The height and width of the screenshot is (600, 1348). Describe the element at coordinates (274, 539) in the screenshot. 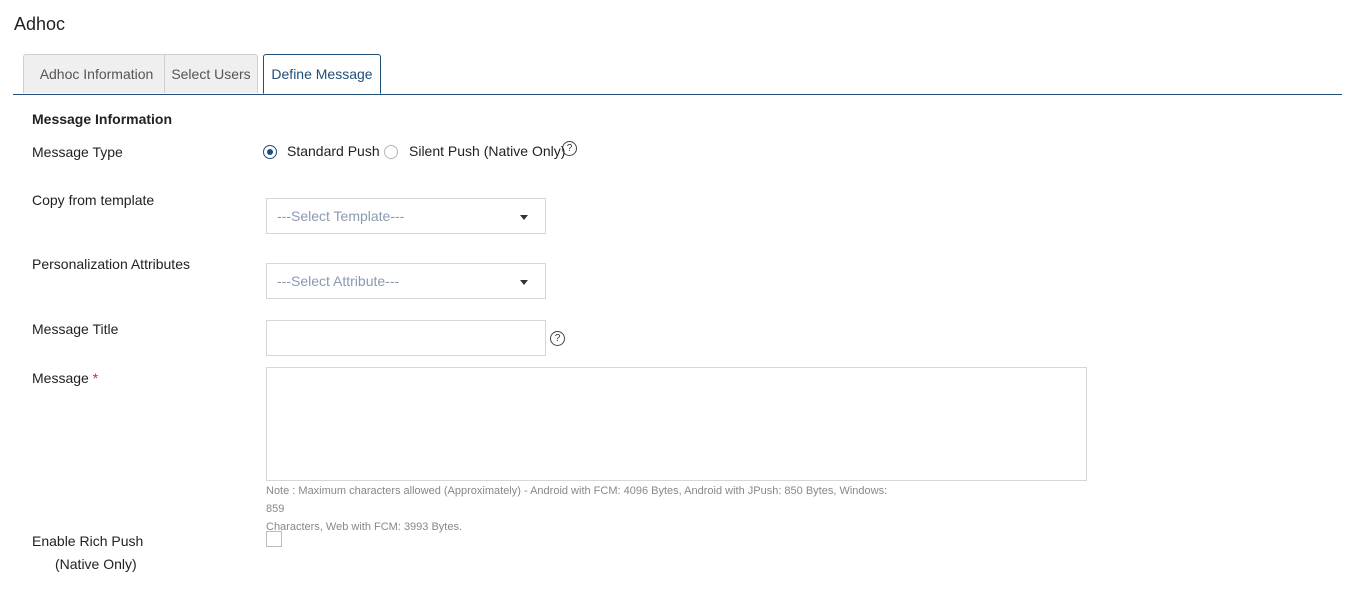

I see `rich-push-checkbox` at that location.